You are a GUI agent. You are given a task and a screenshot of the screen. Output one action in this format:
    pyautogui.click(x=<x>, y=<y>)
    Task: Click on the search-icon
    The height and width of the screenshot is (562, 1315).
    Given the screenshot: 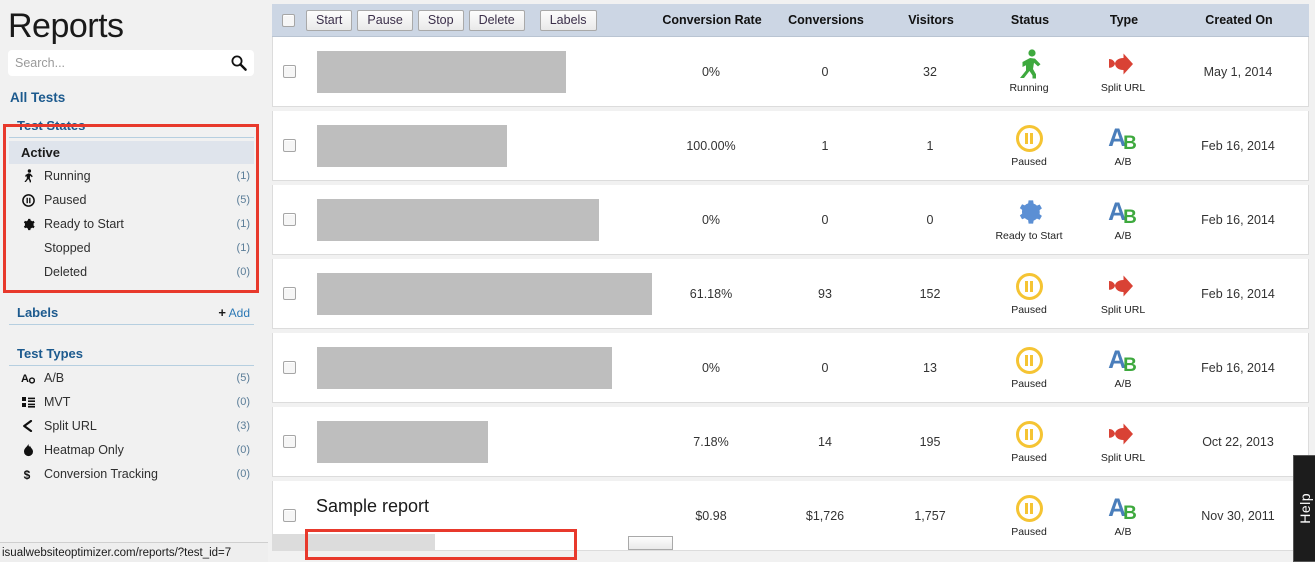 What is the action you would take?
    pyautogui.click(x=239, y=63)
    